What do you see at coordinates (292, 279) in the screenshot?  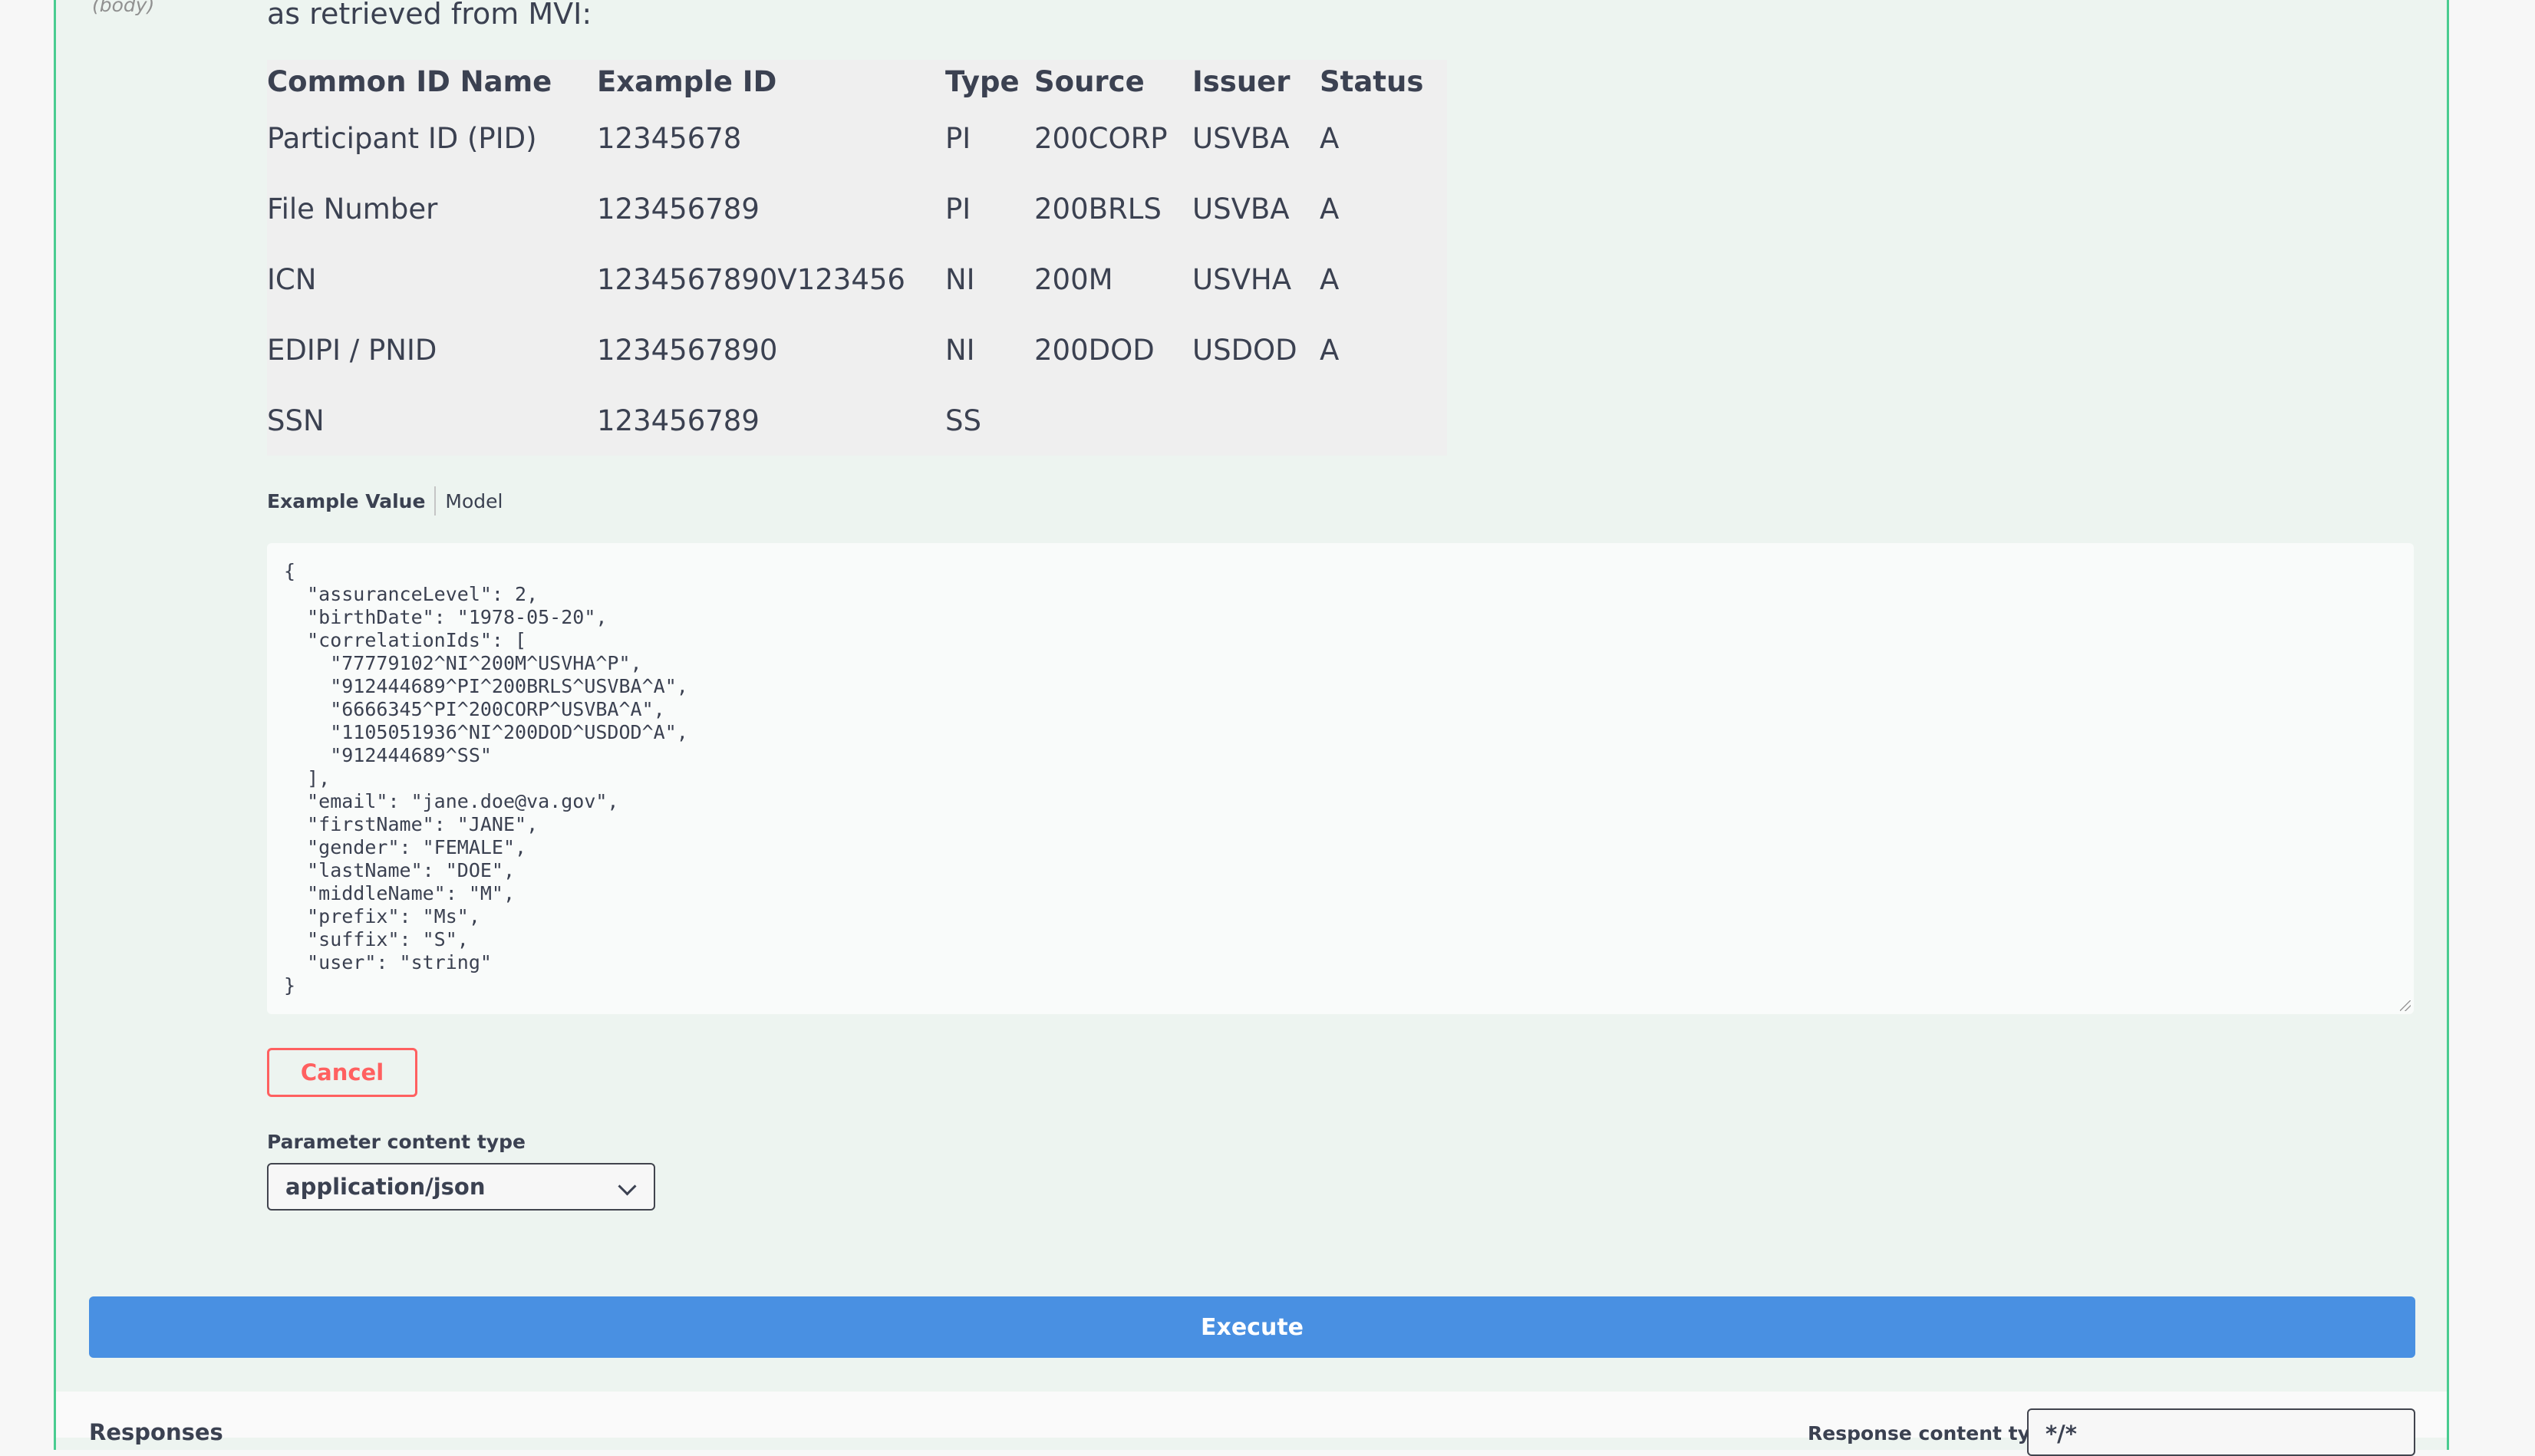 I see `table-cell: ICN` at bounding box center [292, 279].